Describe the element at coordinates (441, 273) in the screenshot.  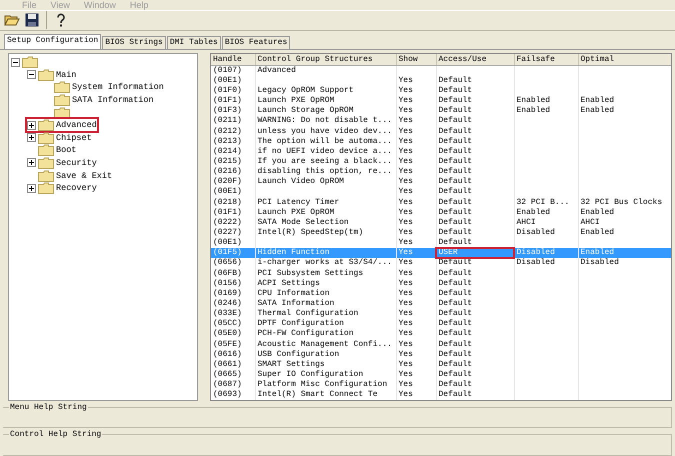
I see `table-row: (06FB) PCI Subsystem Settings Yes Default` at that location.